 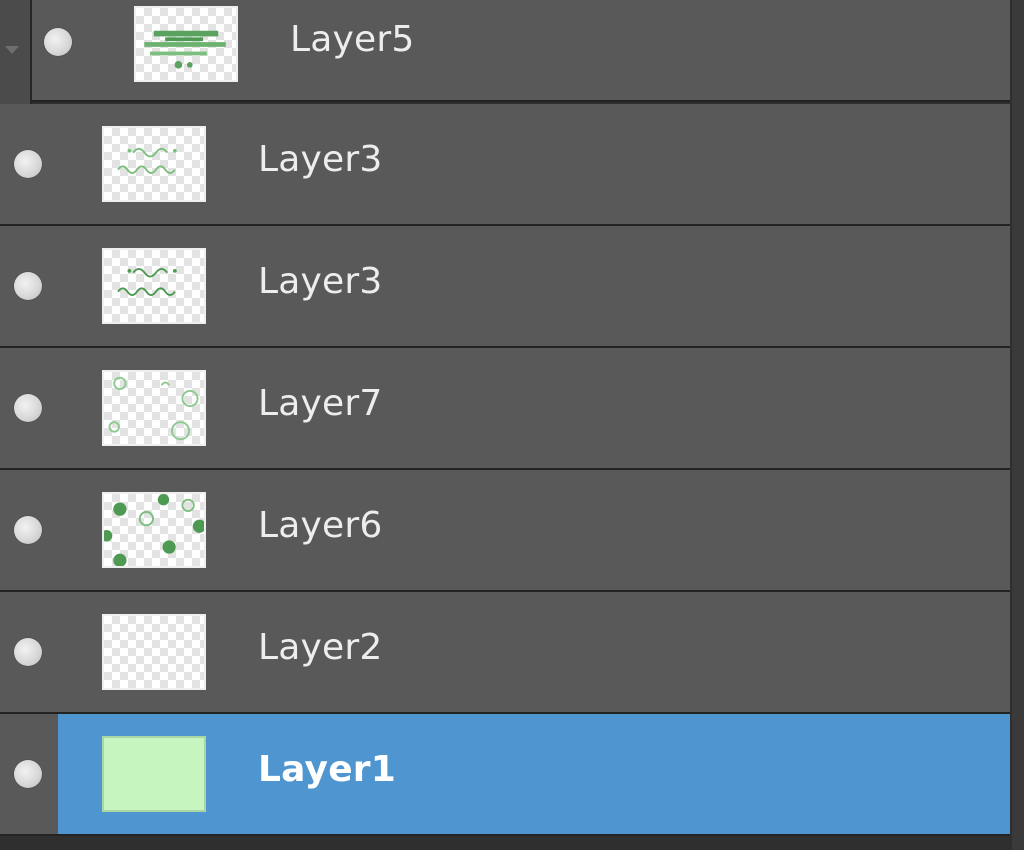 I want to click on layer-name: Layer5, so click(x=352, y=40).